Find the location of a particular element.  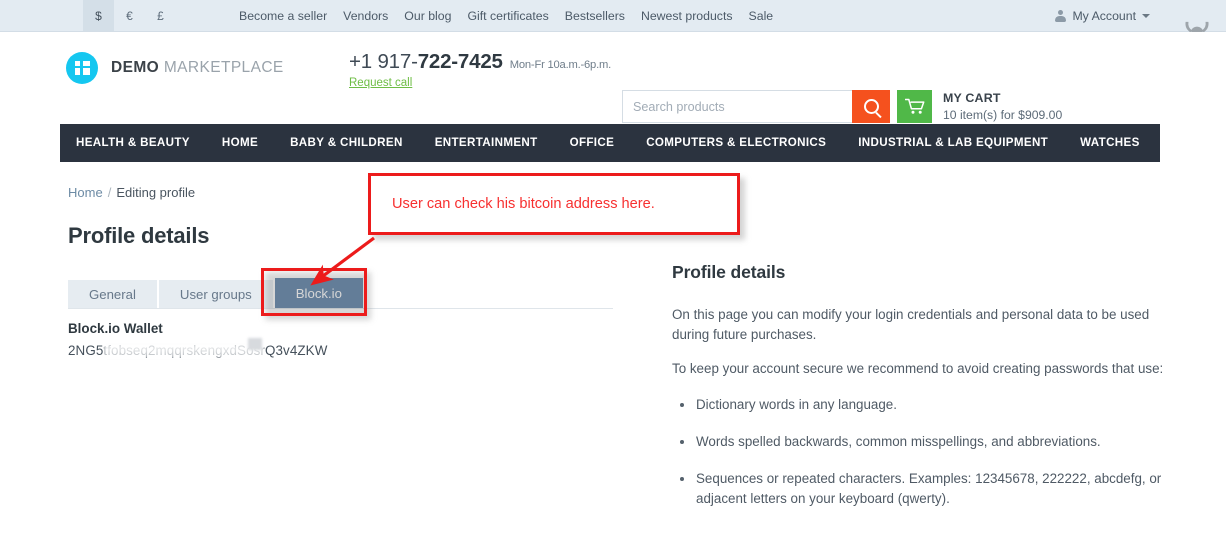

profile-info-heading: Profile details is located at coordinates (729, 272).